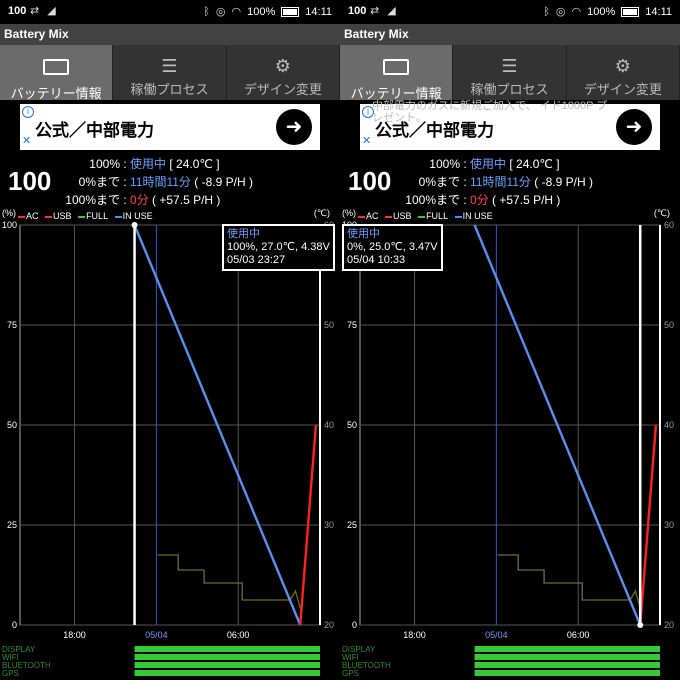 The height and width of the screenshot is (680, 680). Describe the element at coordinates (526, 200) in the screenshot. I see `info-extra: ( +57.5 P/H )` at that location.